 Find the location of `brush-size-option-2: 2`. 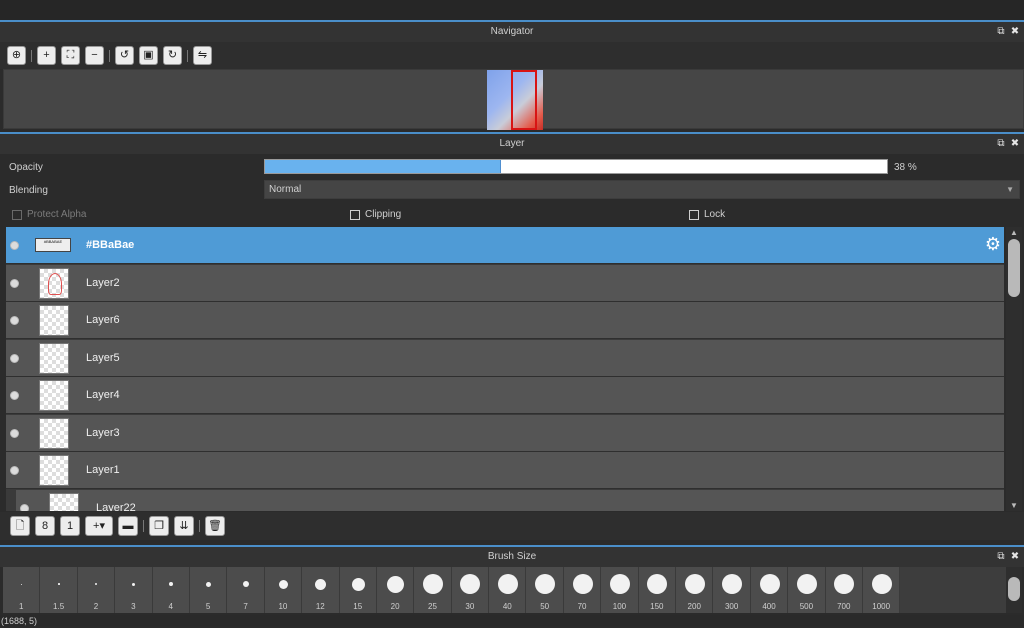

brush-size-option-2: 2 is located at coordinates (96, 590).